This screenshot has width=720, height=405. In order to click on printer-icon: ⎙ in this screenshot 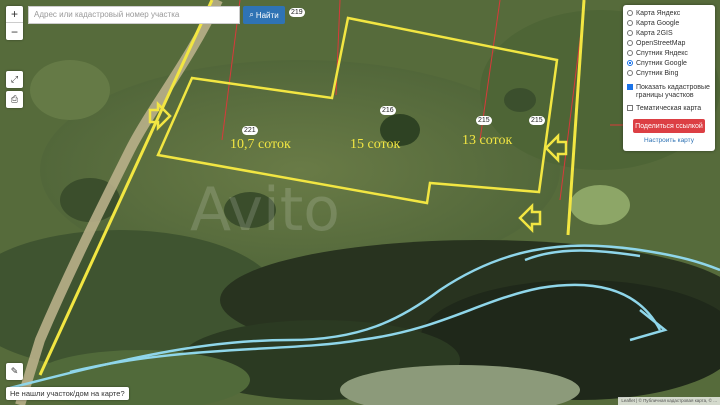, I will do `click(14, 99)`.